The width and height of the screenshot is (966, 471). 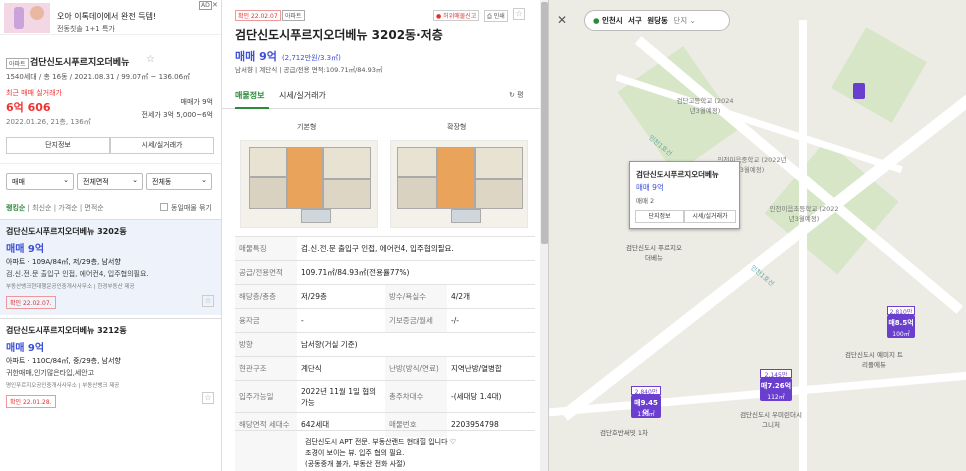 What do you see at coordinates (110, 163) in the screenshot?
I see `filter-divider` at bounding box center [110, 163].